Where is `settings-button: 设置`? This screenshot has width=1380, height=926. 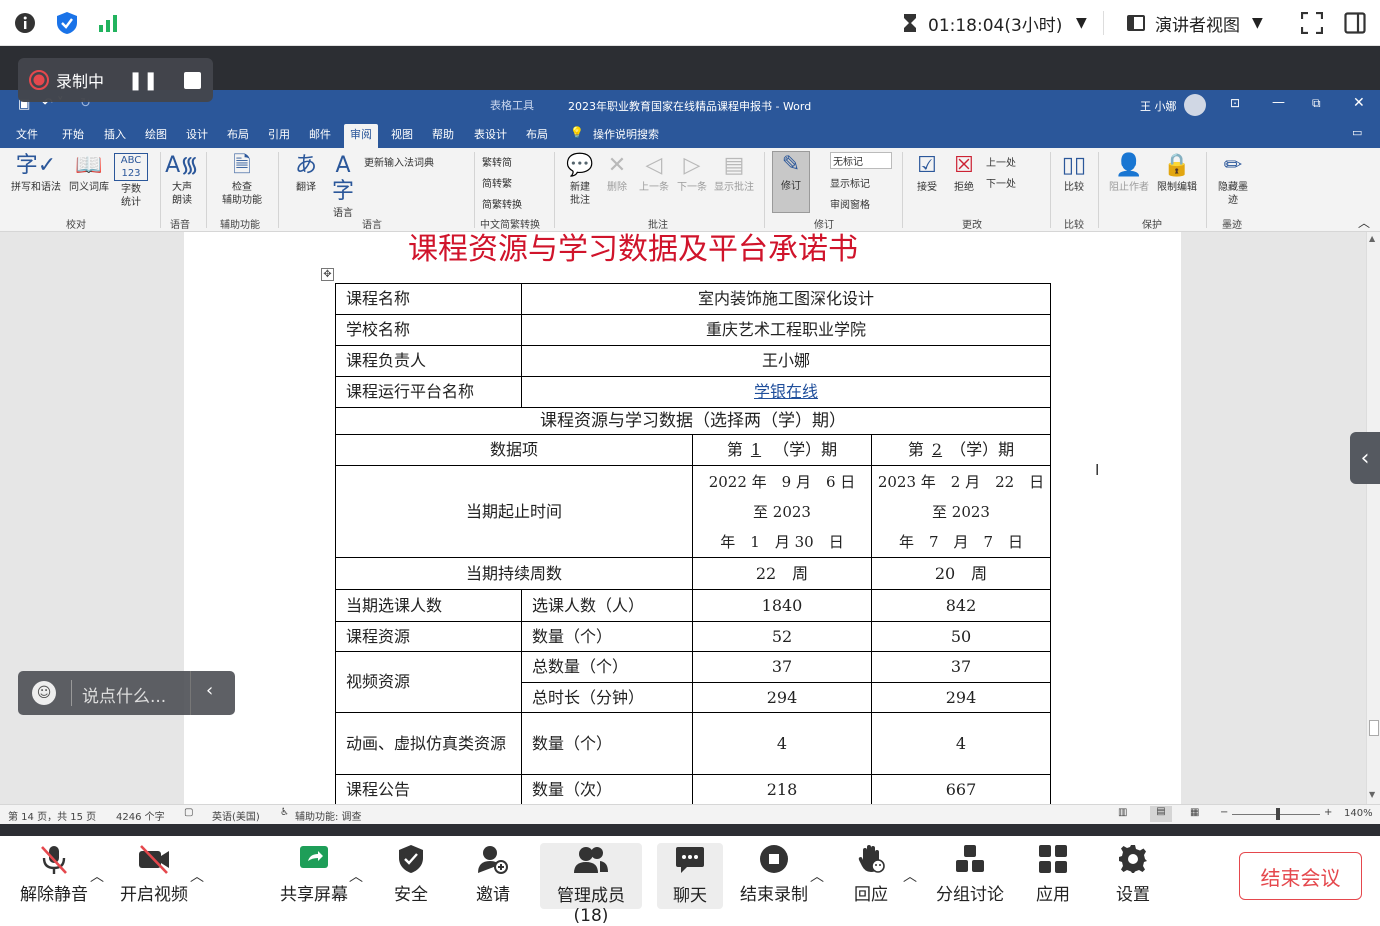 settings-button: 设置 is located at coordinates (1133, 873).